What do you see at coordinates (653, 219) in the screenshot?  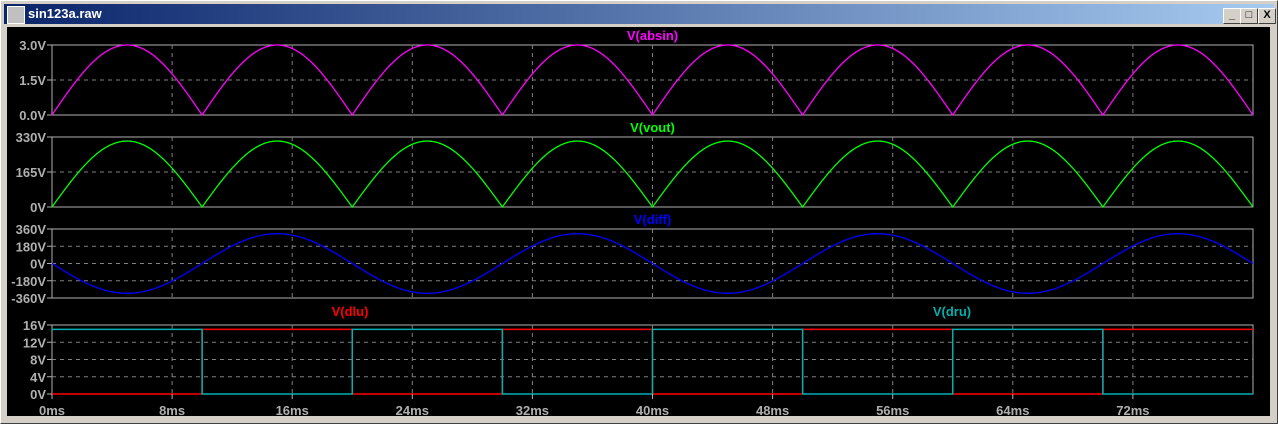 I see `trace-label: V(diff)` at bounding box center [653, 219].